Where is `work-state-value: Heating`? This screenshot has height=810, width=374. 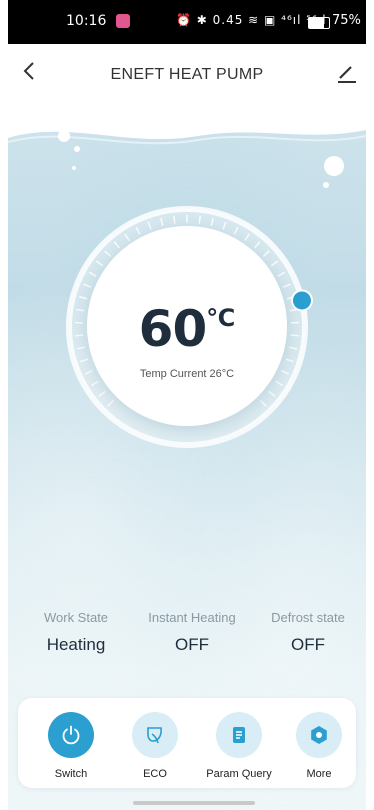 work-state-value: Heating is located at coordinates (76, 644).